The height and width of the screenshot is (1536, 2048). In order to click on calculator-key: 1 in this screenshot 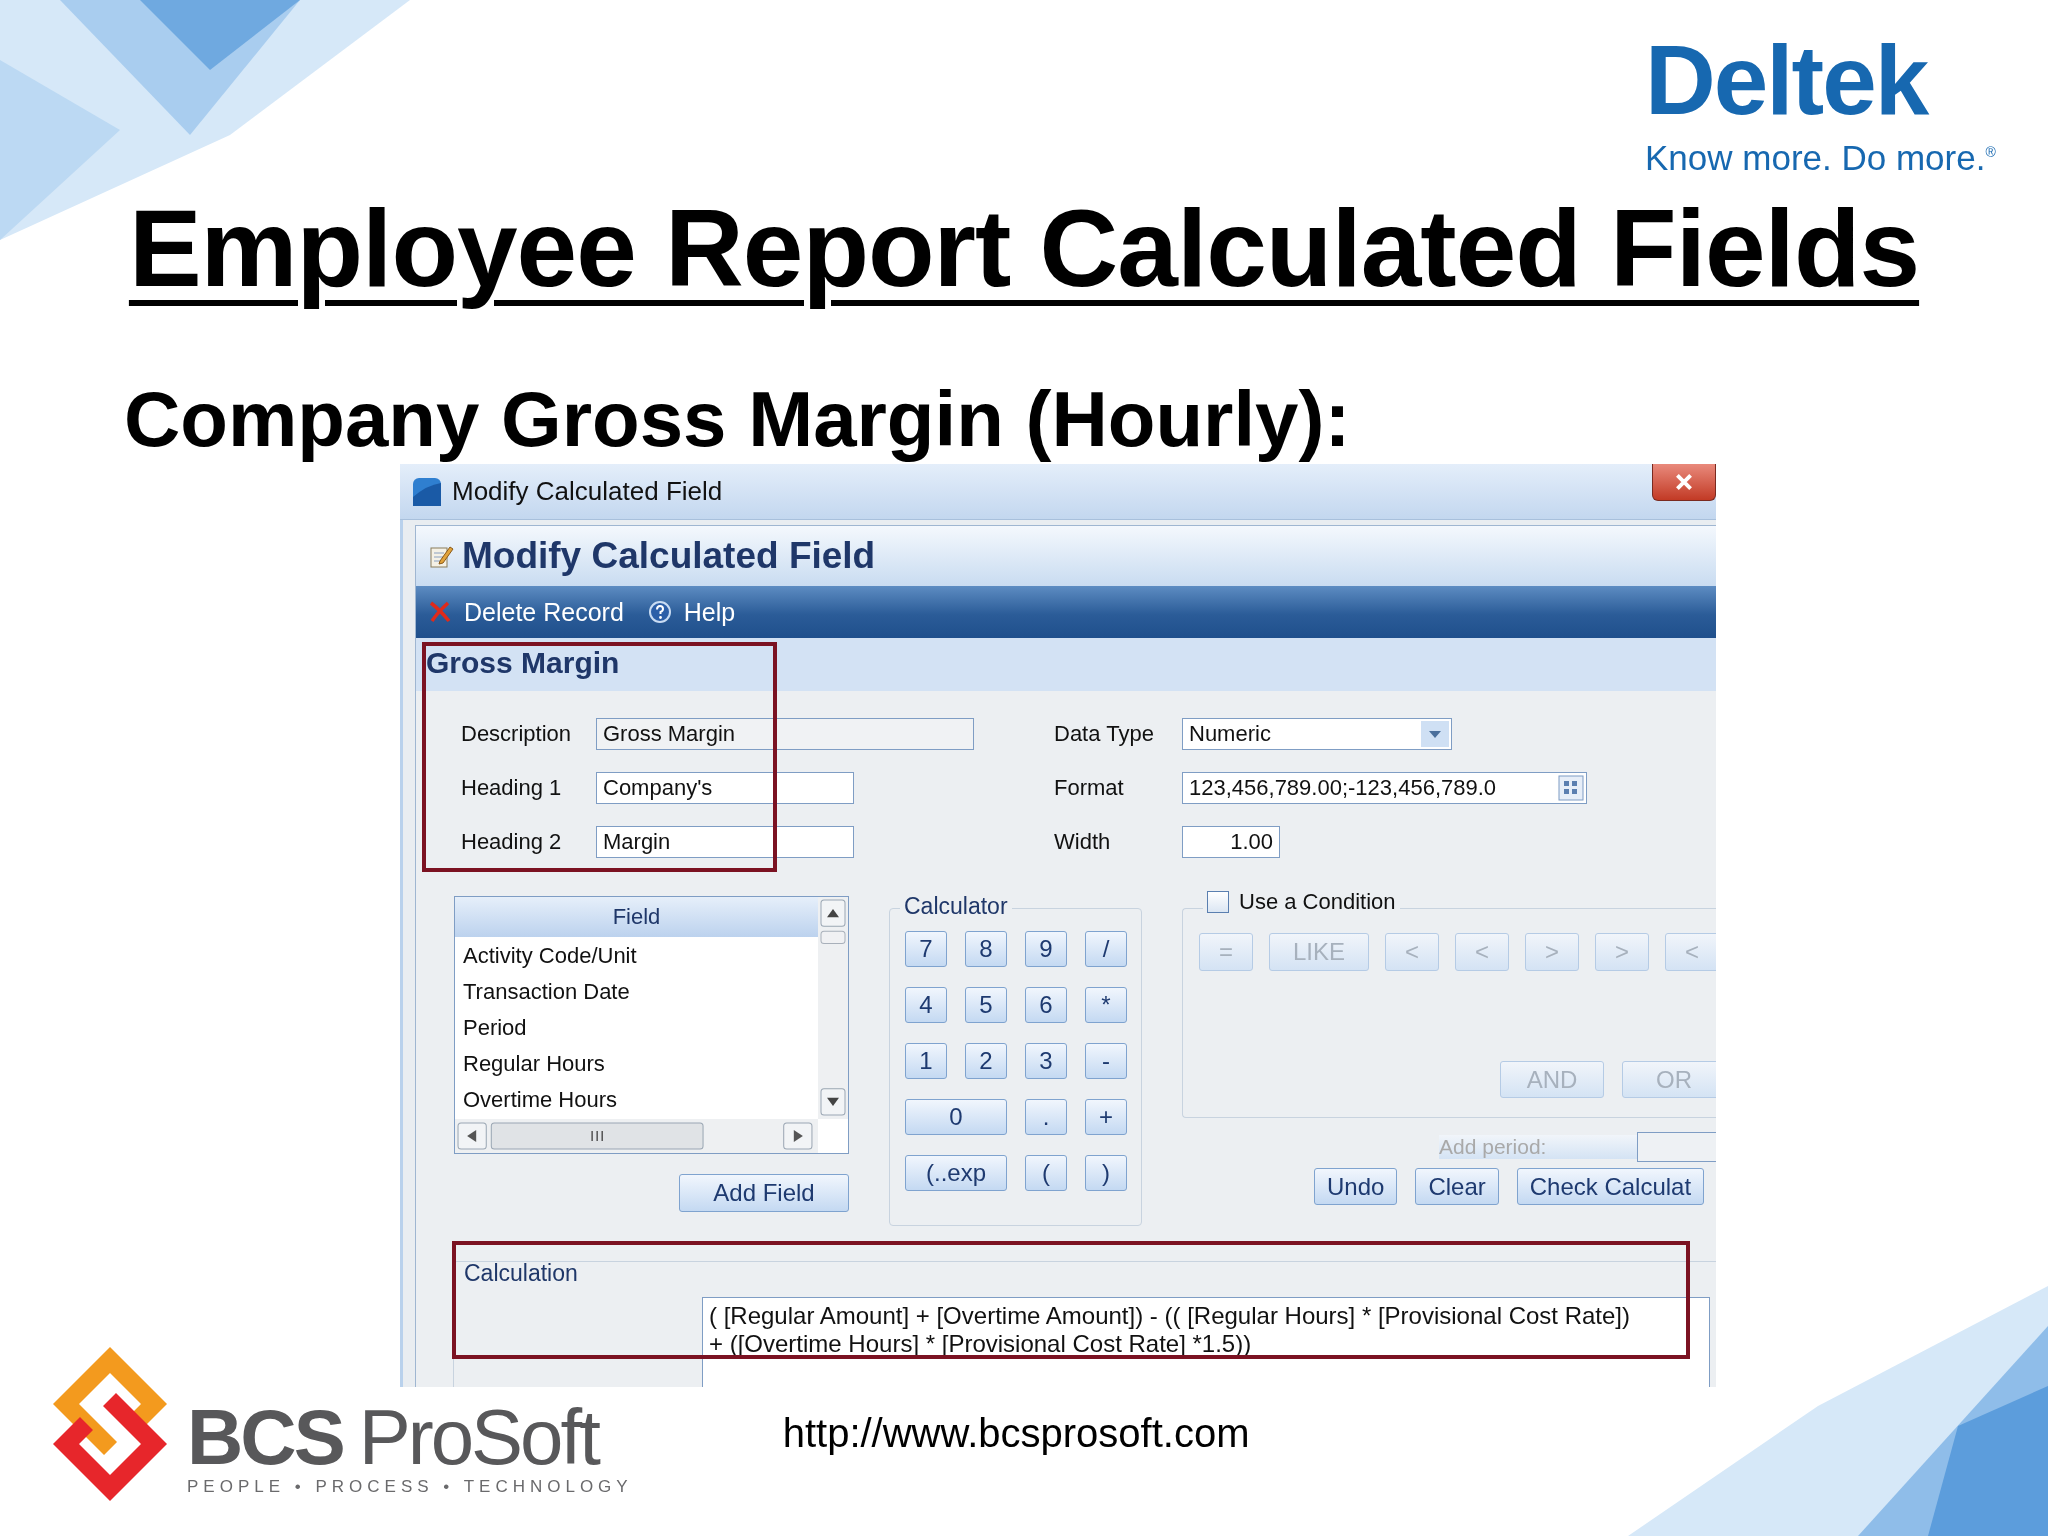, I will do `click(926, 1061)`.